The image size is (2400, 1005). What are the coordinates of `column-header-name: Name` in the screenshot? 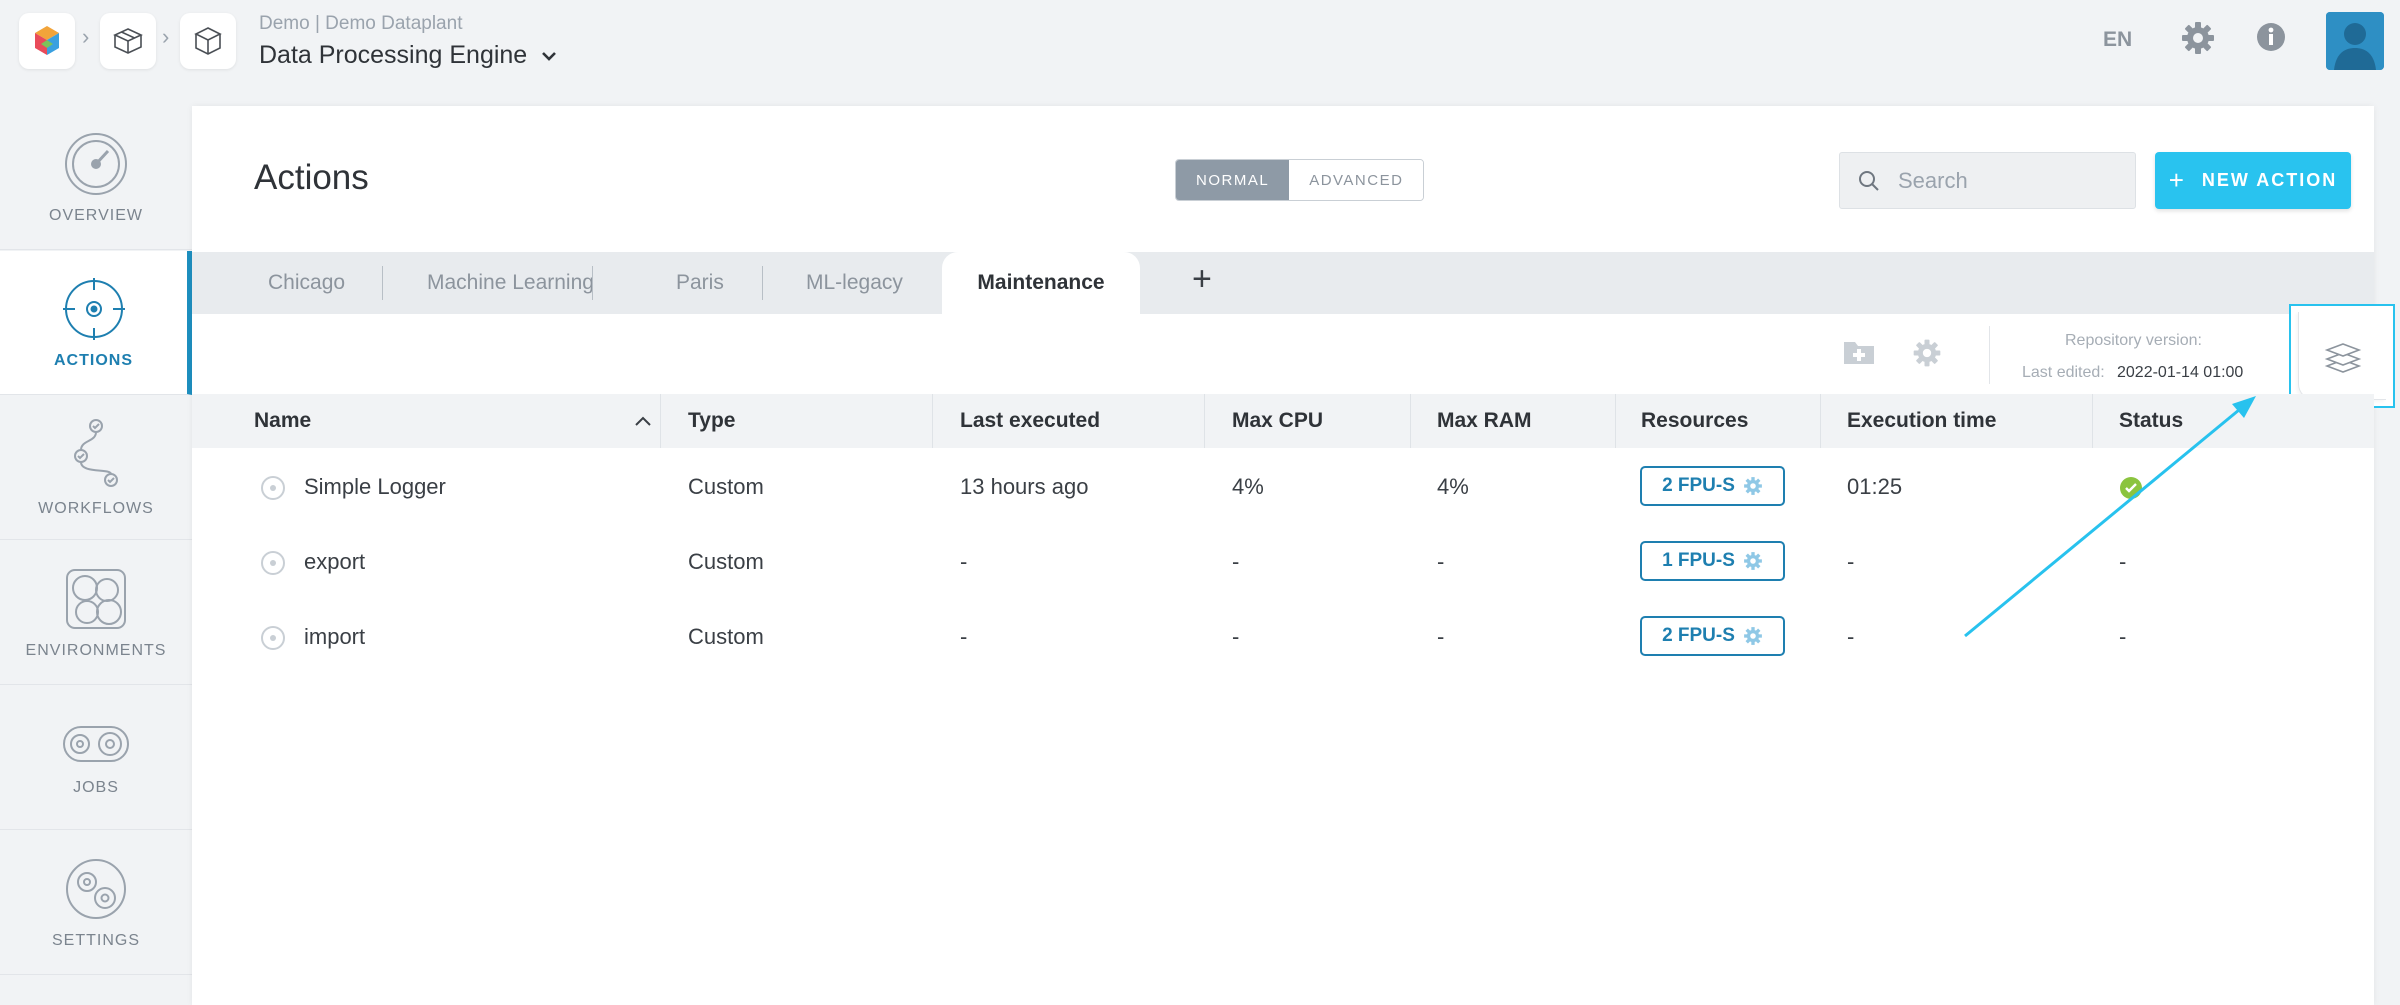 It's located at (282, 421).